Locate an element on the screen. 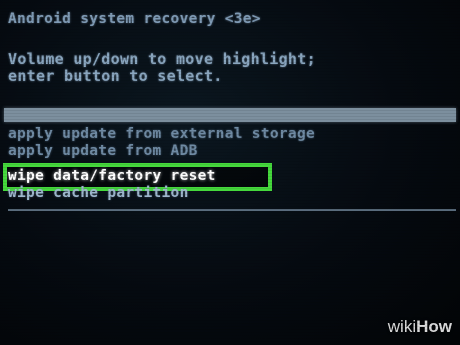  menu-item-apply-update-external-storage: apply update from external storage is located at coordinates (161, 134).